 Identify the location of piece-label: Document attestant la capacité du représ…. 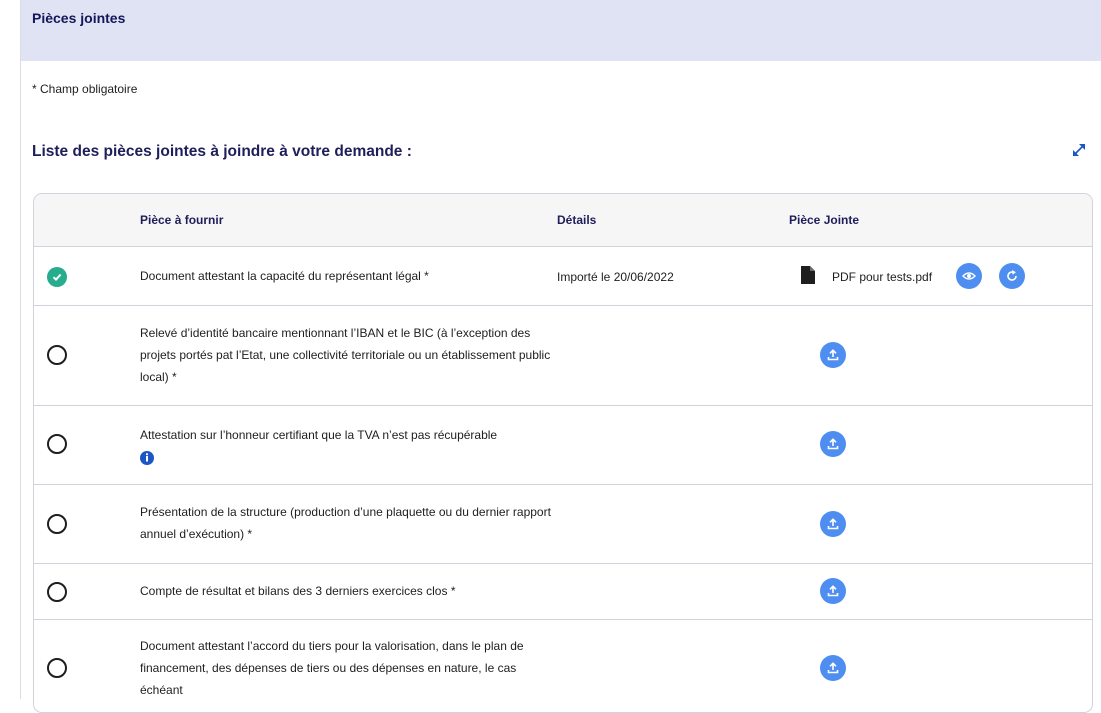
(284, 276).